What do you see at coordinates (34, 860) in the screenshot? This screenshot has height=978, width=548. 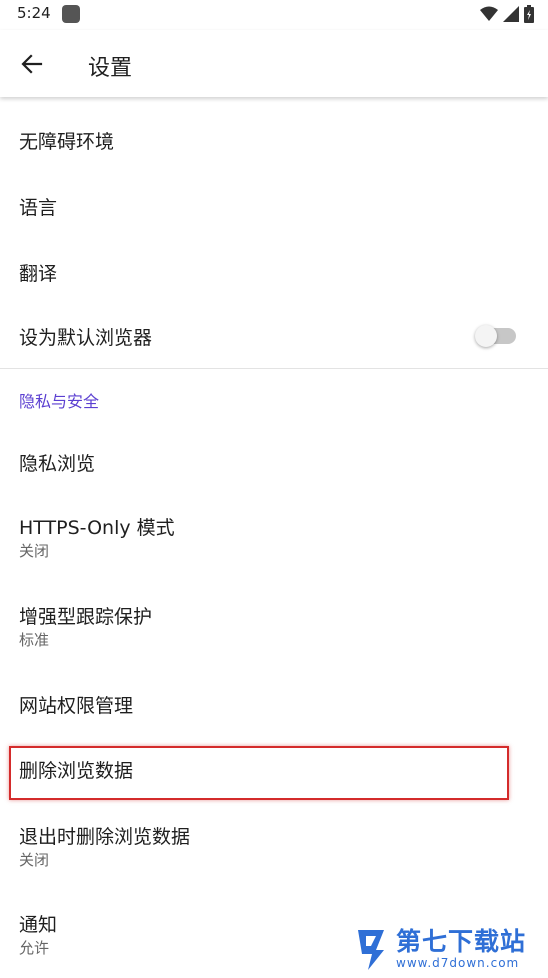 I see `setting-delete-on-quit-value: 关闭` at bounding box center [34, 860].